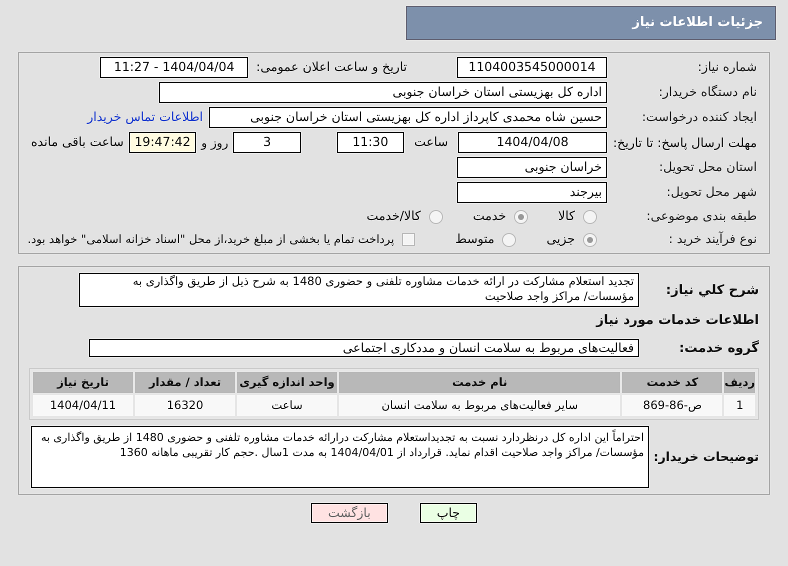 This screenshot has width=788, height=566. Describe the element at coordinates (532, 167) in the screenshot. I see `text-field: خراسان جنوبی` at that location.